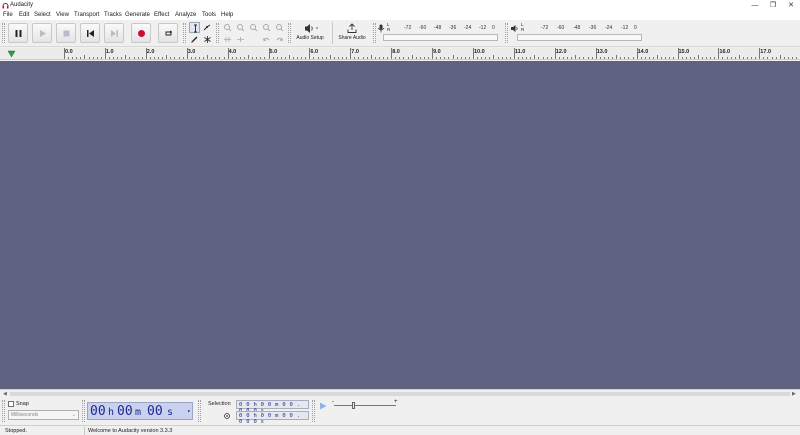 This screenshot has height=435, width=800. I want to click on scrollbar-track, so click(400, 394).